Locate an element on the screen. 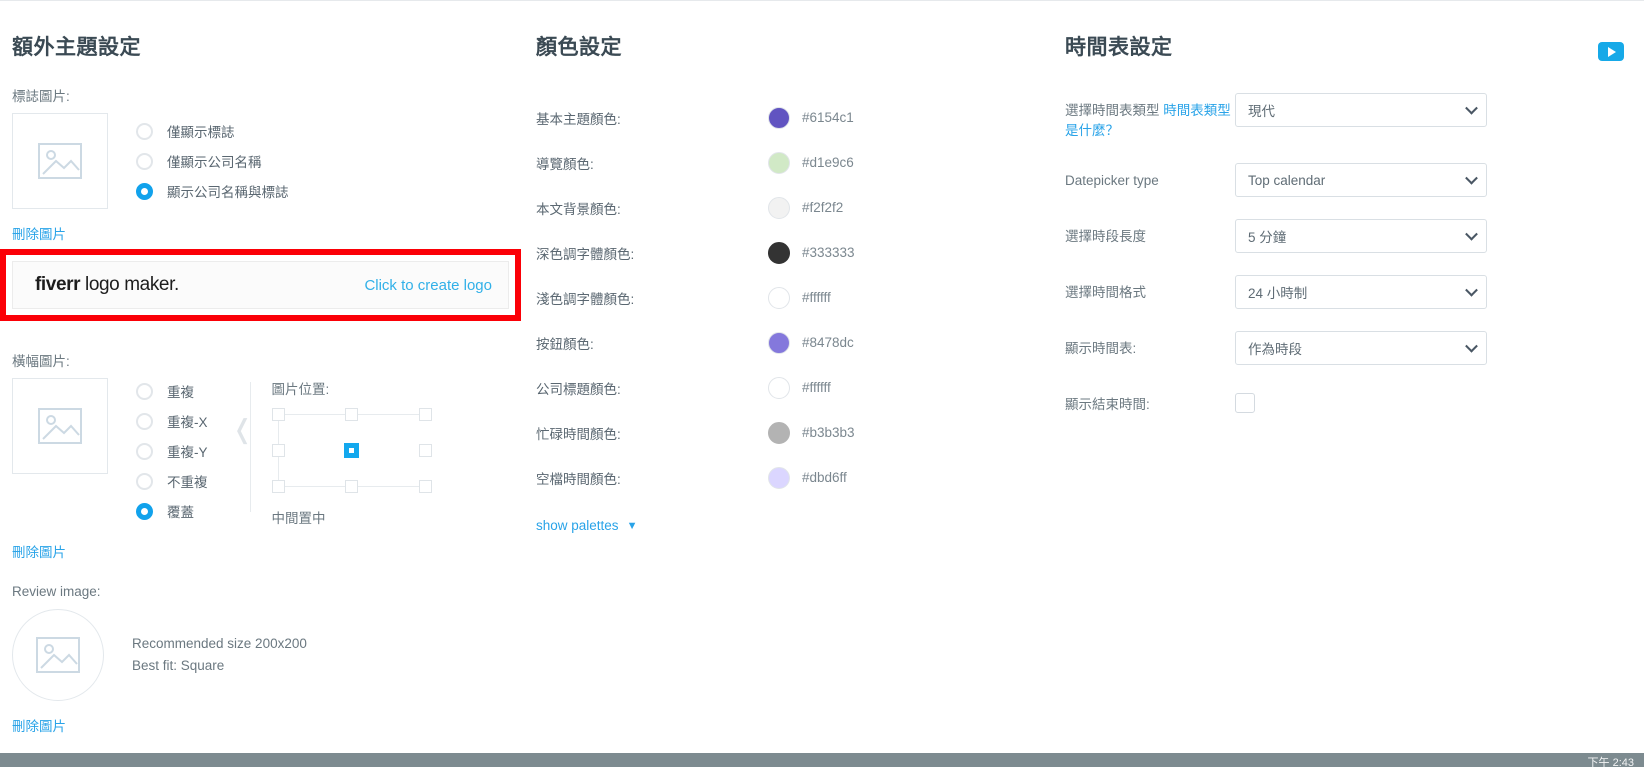  logo-image-placeholder is located at coordinates (60, 161).